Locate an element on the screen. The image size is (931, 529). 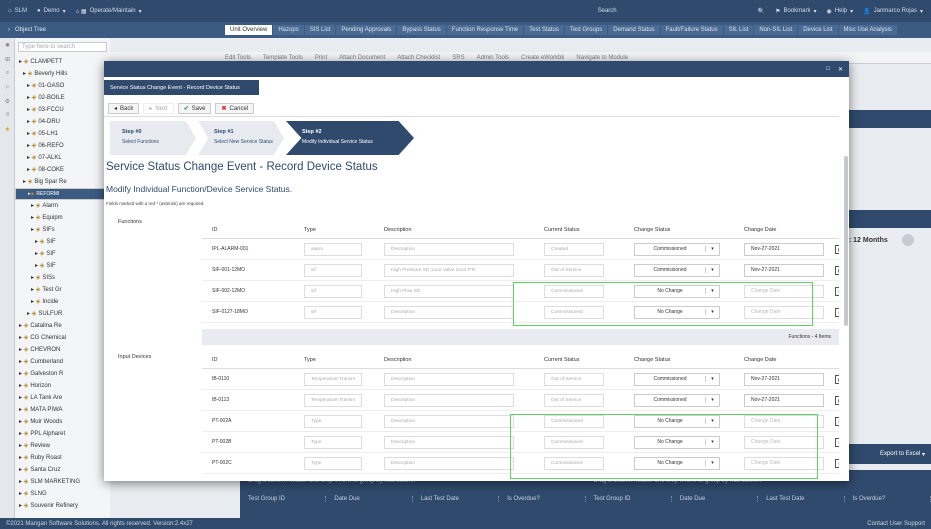
devices-header-cell: Description is located at coordinates (454, 360).